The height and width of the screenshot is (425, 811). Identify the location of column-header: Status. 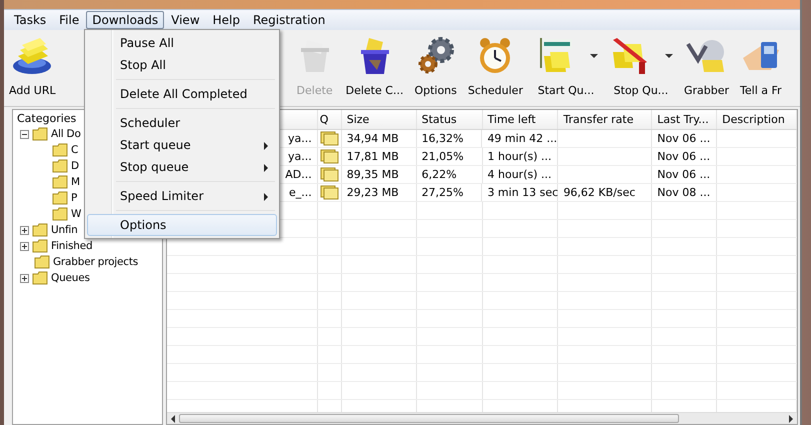
(449, 119).